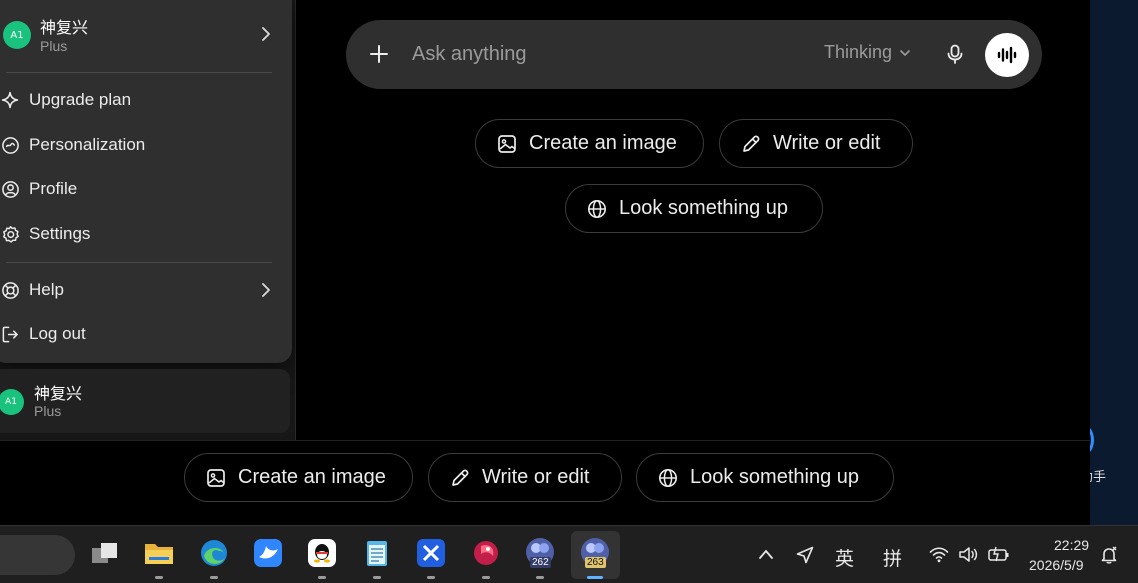 The width and height of the screenshot is (1138, 583). I want to click on file-explorer-icon, so click(159, 553).